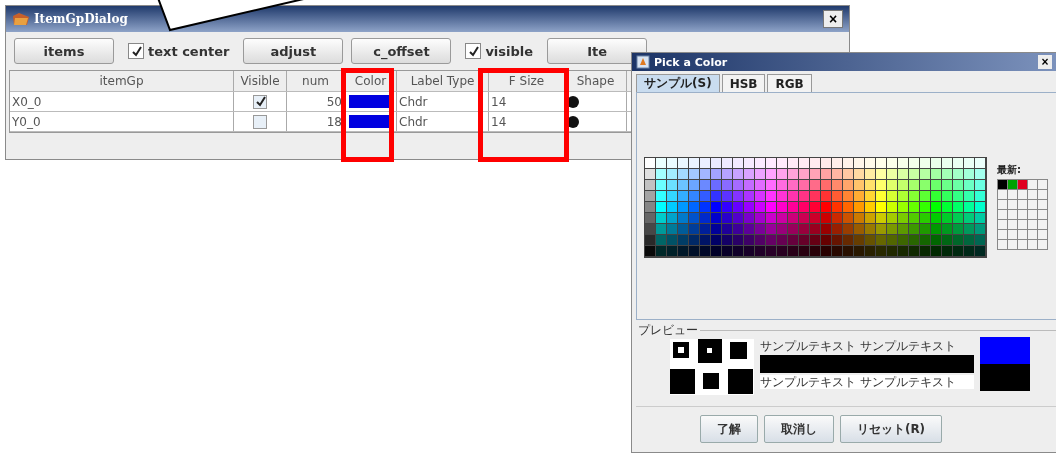  Describe the element at coordinates (798, 429) in the screenshot. I see `dialog-button: 取消し` at that location.